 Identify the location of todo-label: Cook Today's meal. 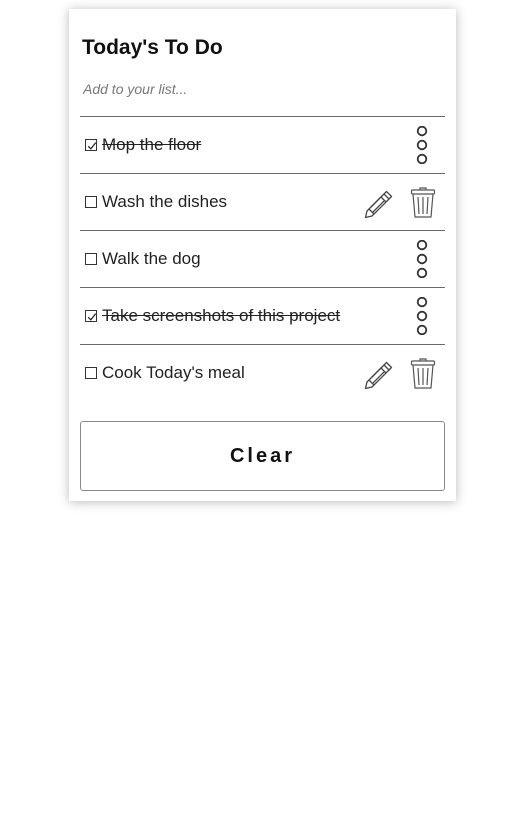
(173, 372).